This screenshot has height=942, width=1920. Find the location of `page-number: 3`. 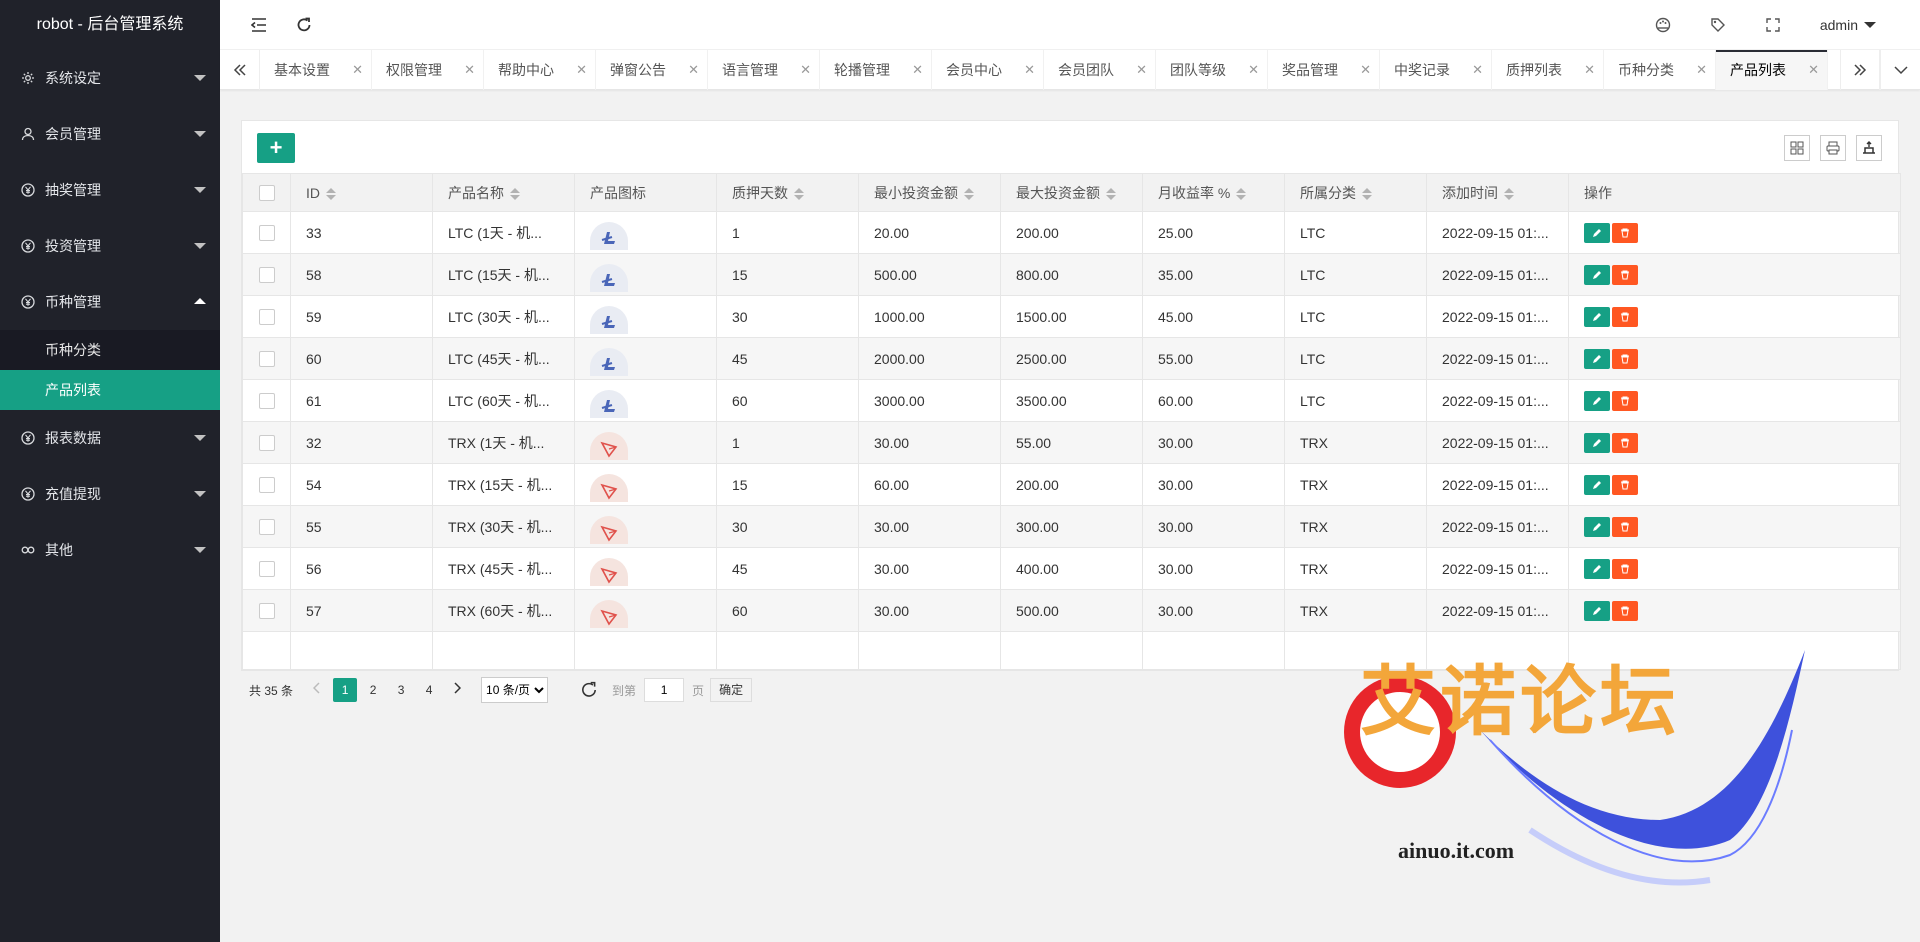

page-number: 3 is located at coordinates (401, 690).